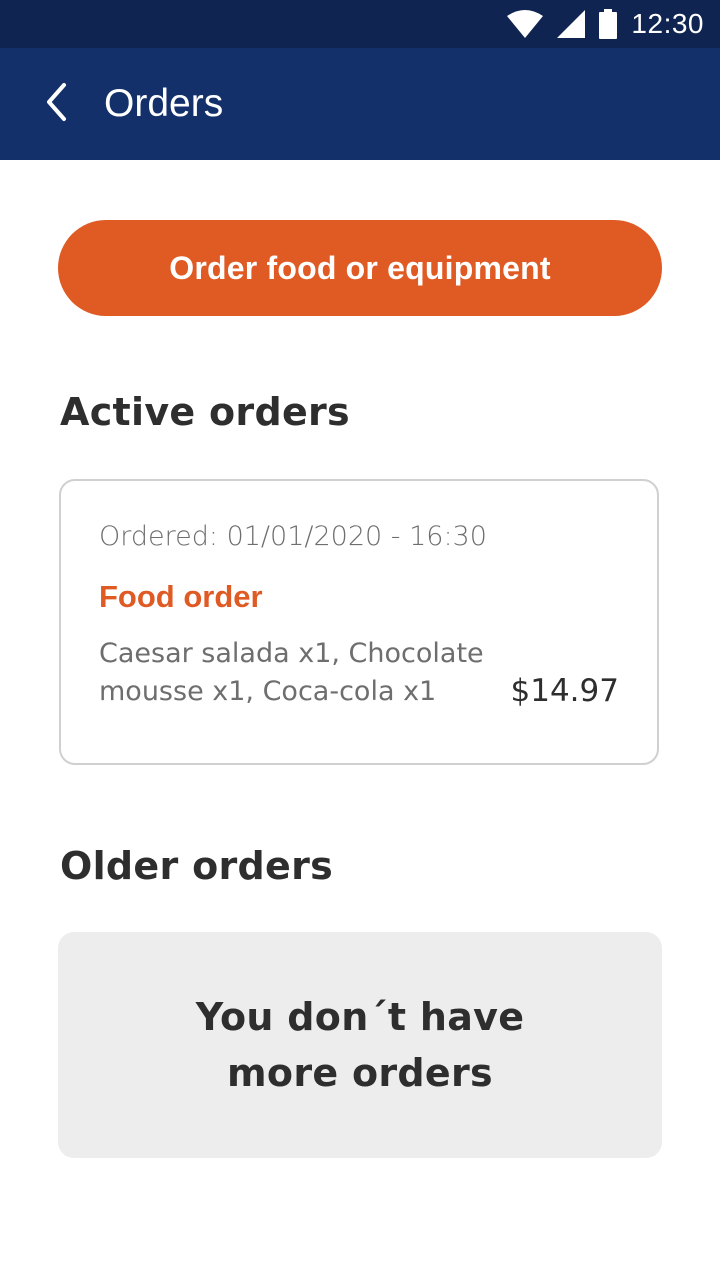 The height and width of the screenshot is (1280, 720). What do you see at coordinates (360, 104) in the screenshot?
I see `app-bar: Orders` at bounding box center [360, 104].